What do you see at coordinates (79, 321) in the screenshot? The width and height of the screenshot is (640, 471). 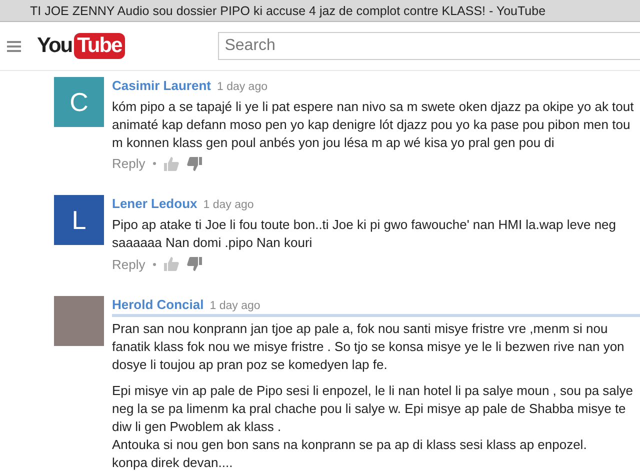 I see `photo-placeholder` at bounding box center [79, 321].